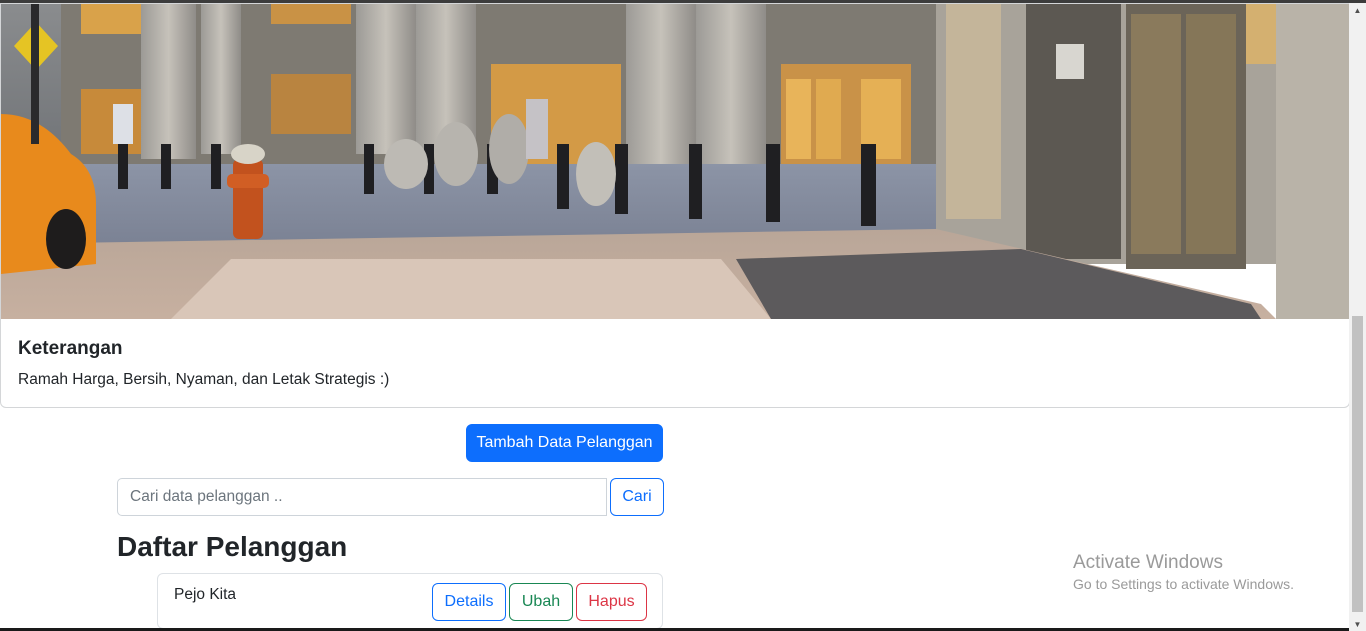 The height and width of the screenshot is (631, 1366). Describe the element at coordinates (1357, 624) in the screenshot. I see `scroll-down-arrow-icon: ▼` at that location.